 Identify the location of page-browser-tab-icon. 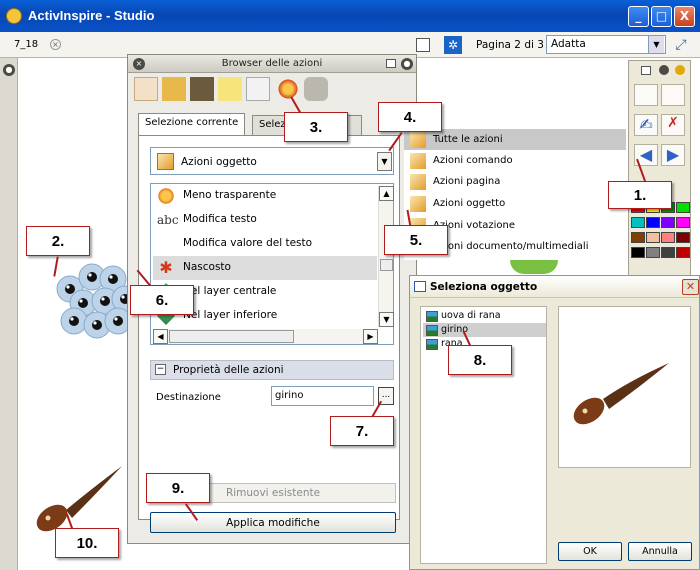
(146, 89).